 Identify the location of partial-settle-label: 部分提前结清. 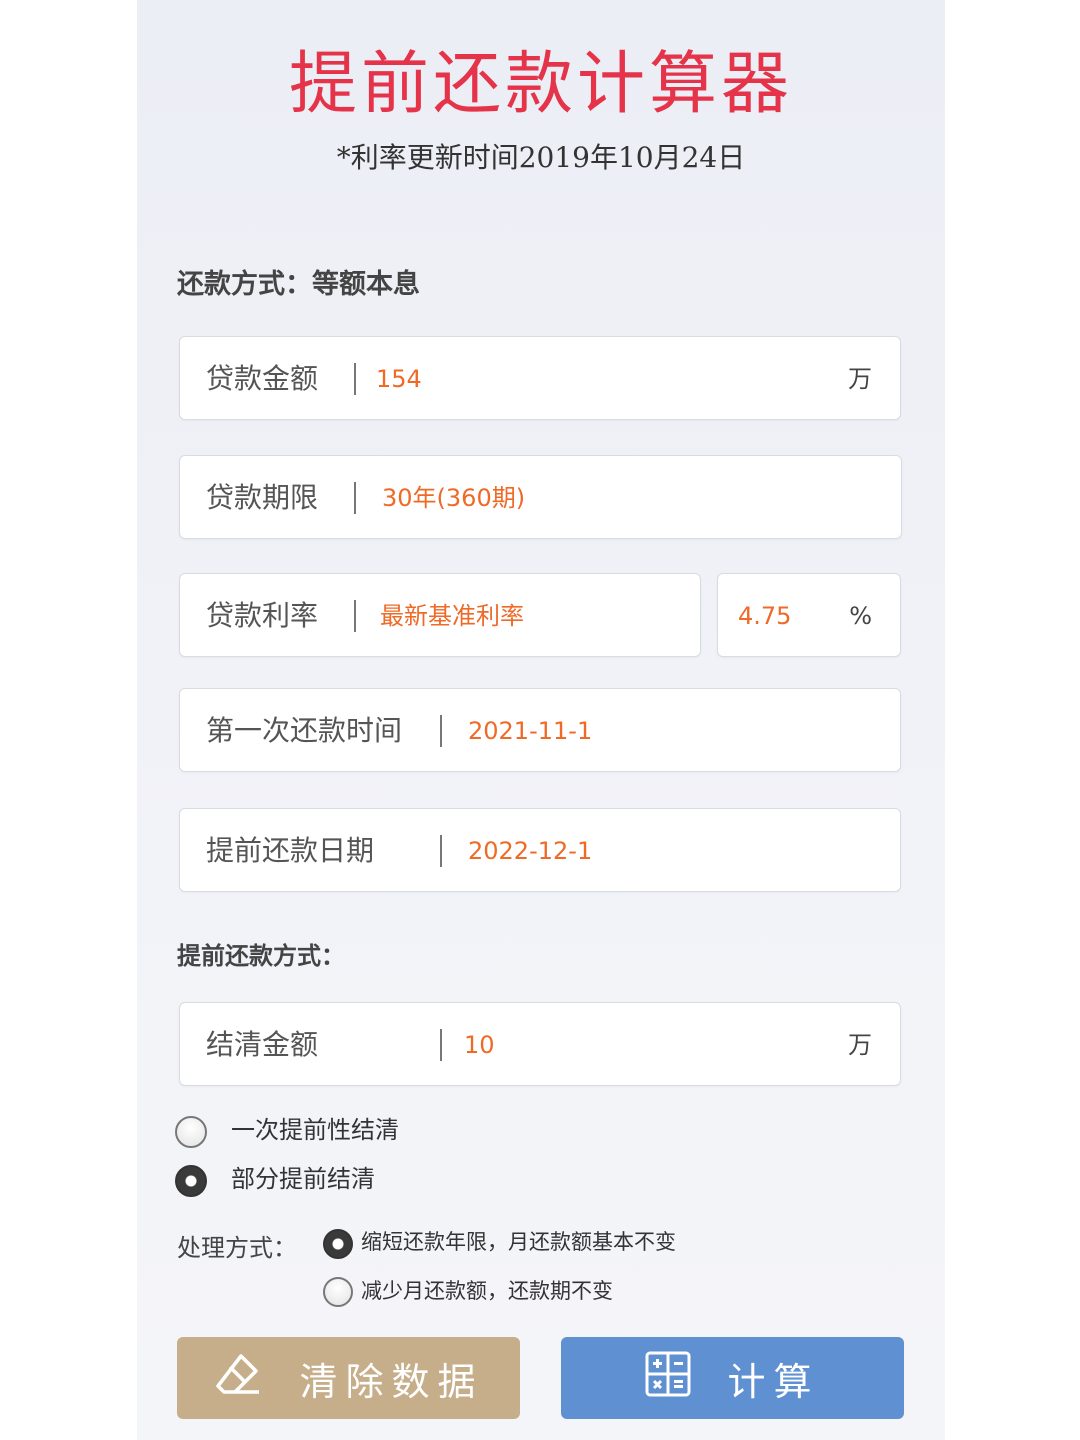
(303, 1176).